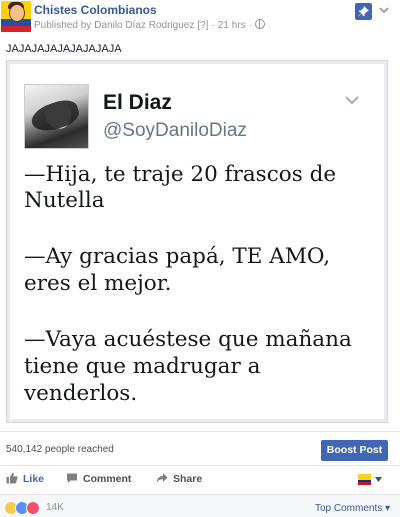  What do you see at coordinates (200, 446) in the screenshot?
I see `insights-bar: 540,142 people reached Boost Post` at bounding box center [200, 446].